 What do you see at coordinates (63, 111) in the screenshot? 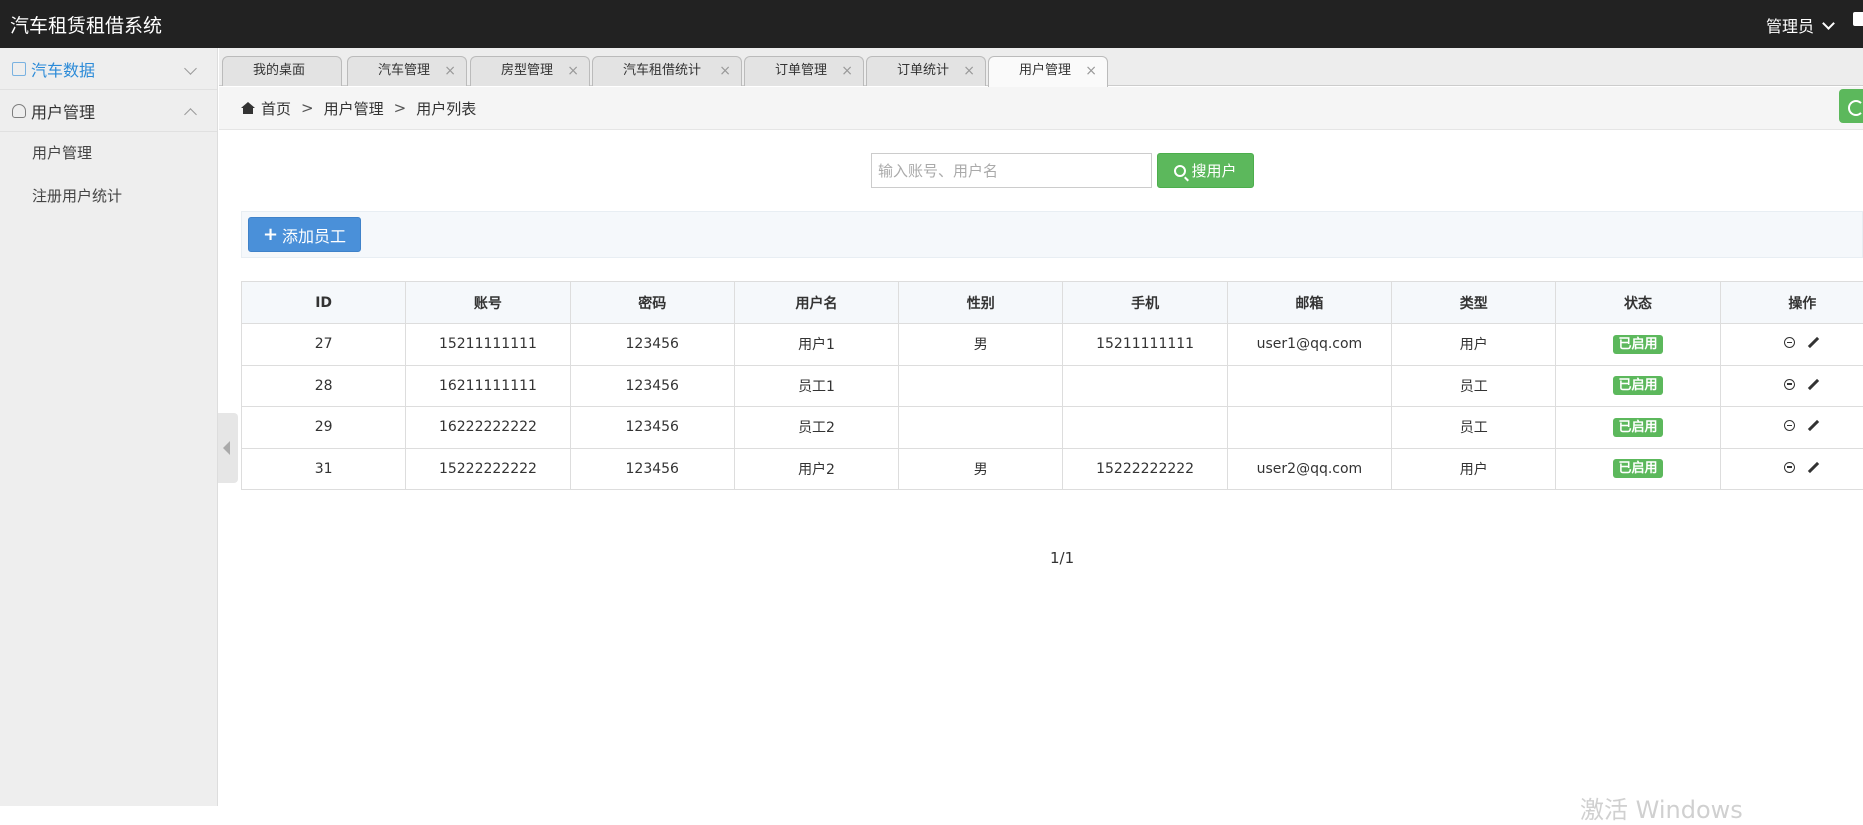
I see `sidebar-group-label: 用户管理` at bounding box center [63, 111].